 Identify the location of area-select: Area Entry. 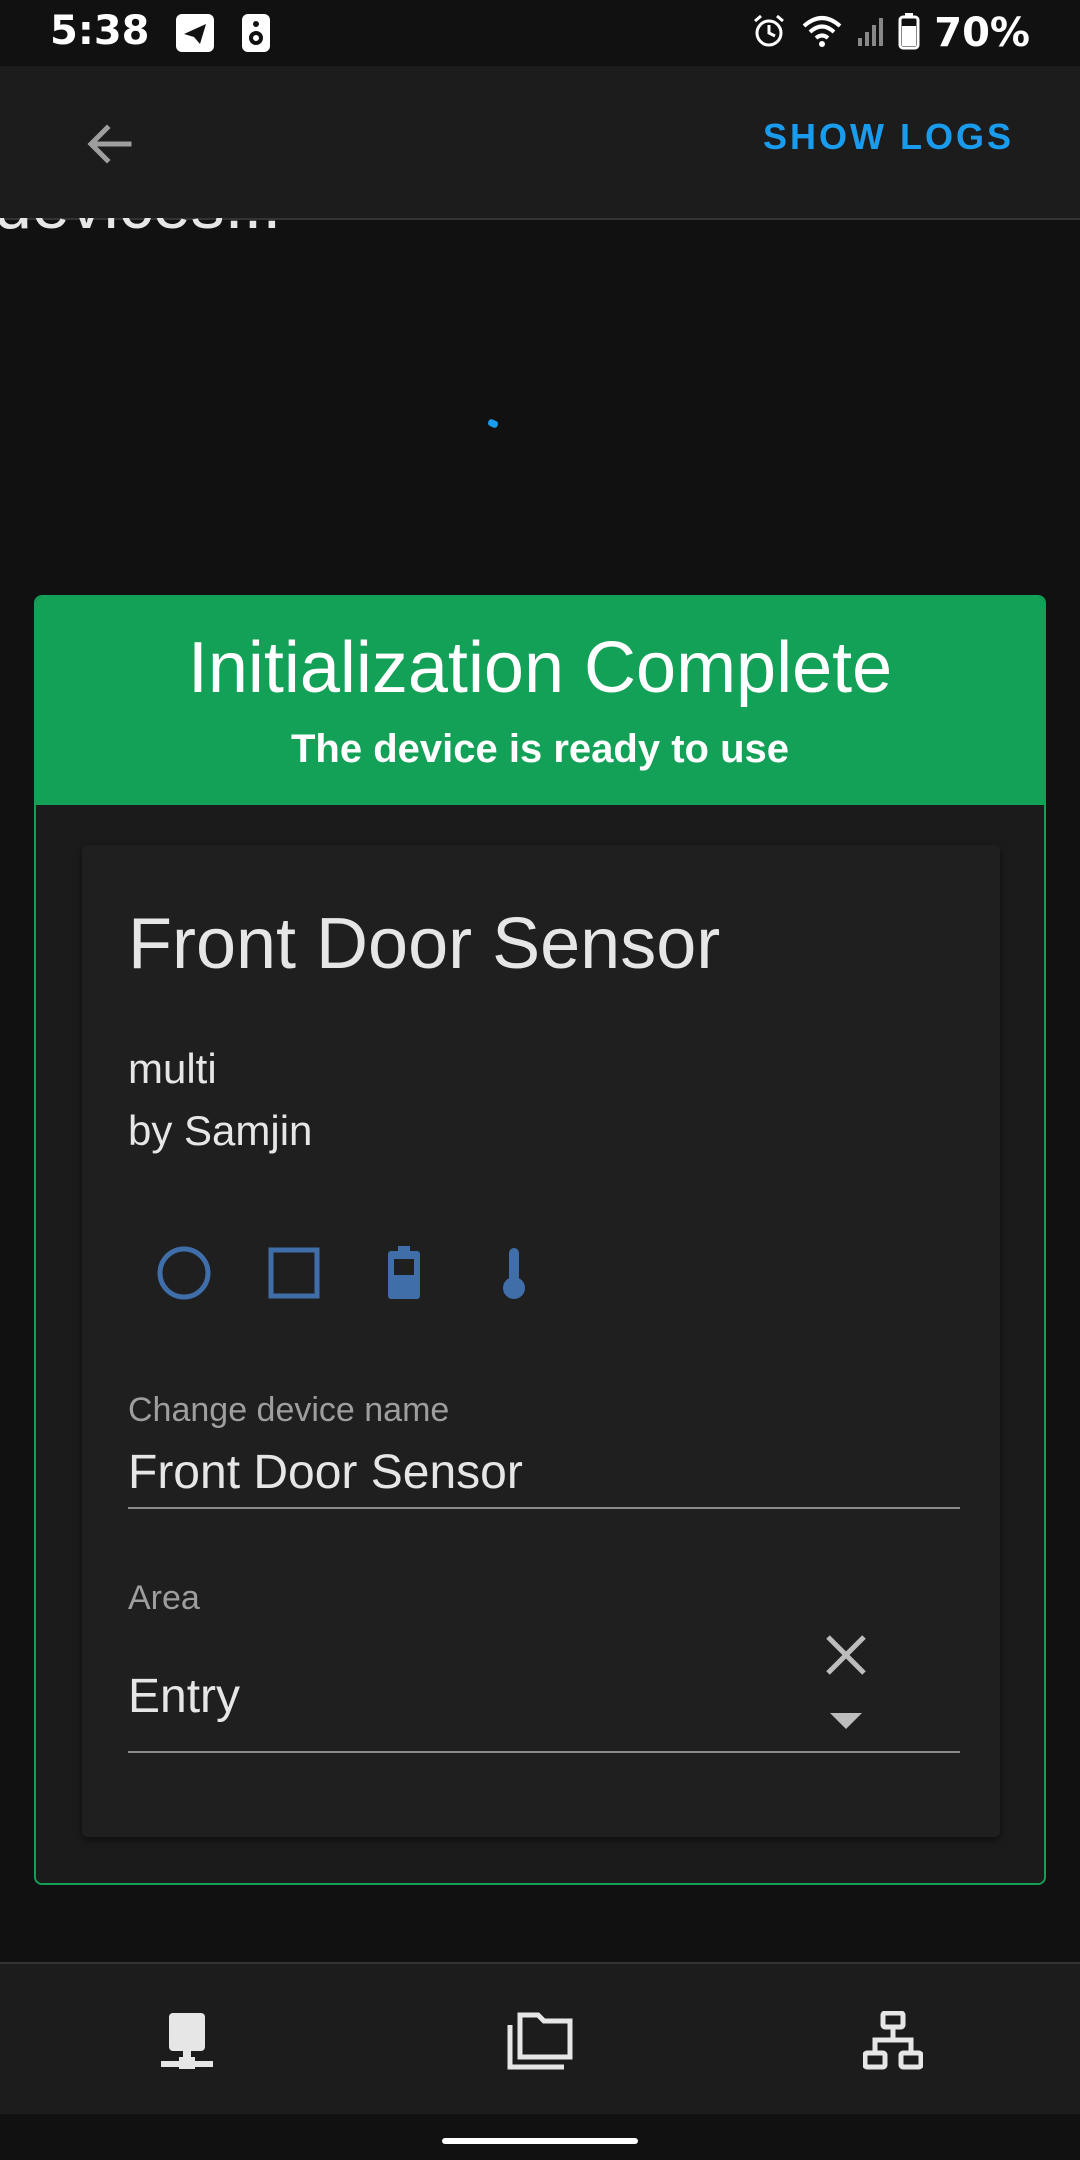
(544, 1659).